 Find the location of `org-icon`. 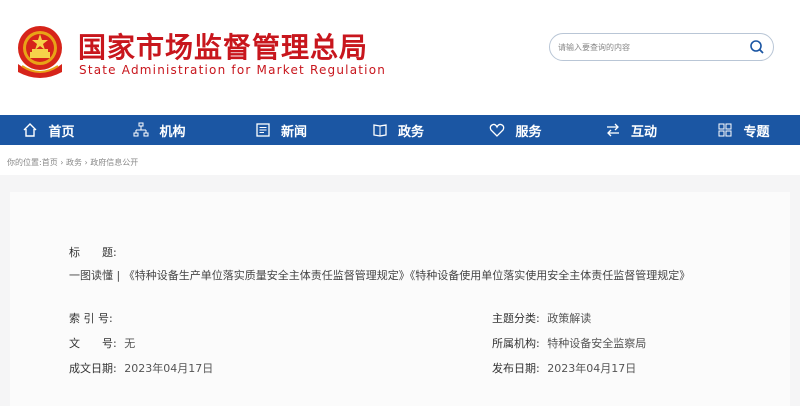

org-icon is located at coordinates (141, 129).